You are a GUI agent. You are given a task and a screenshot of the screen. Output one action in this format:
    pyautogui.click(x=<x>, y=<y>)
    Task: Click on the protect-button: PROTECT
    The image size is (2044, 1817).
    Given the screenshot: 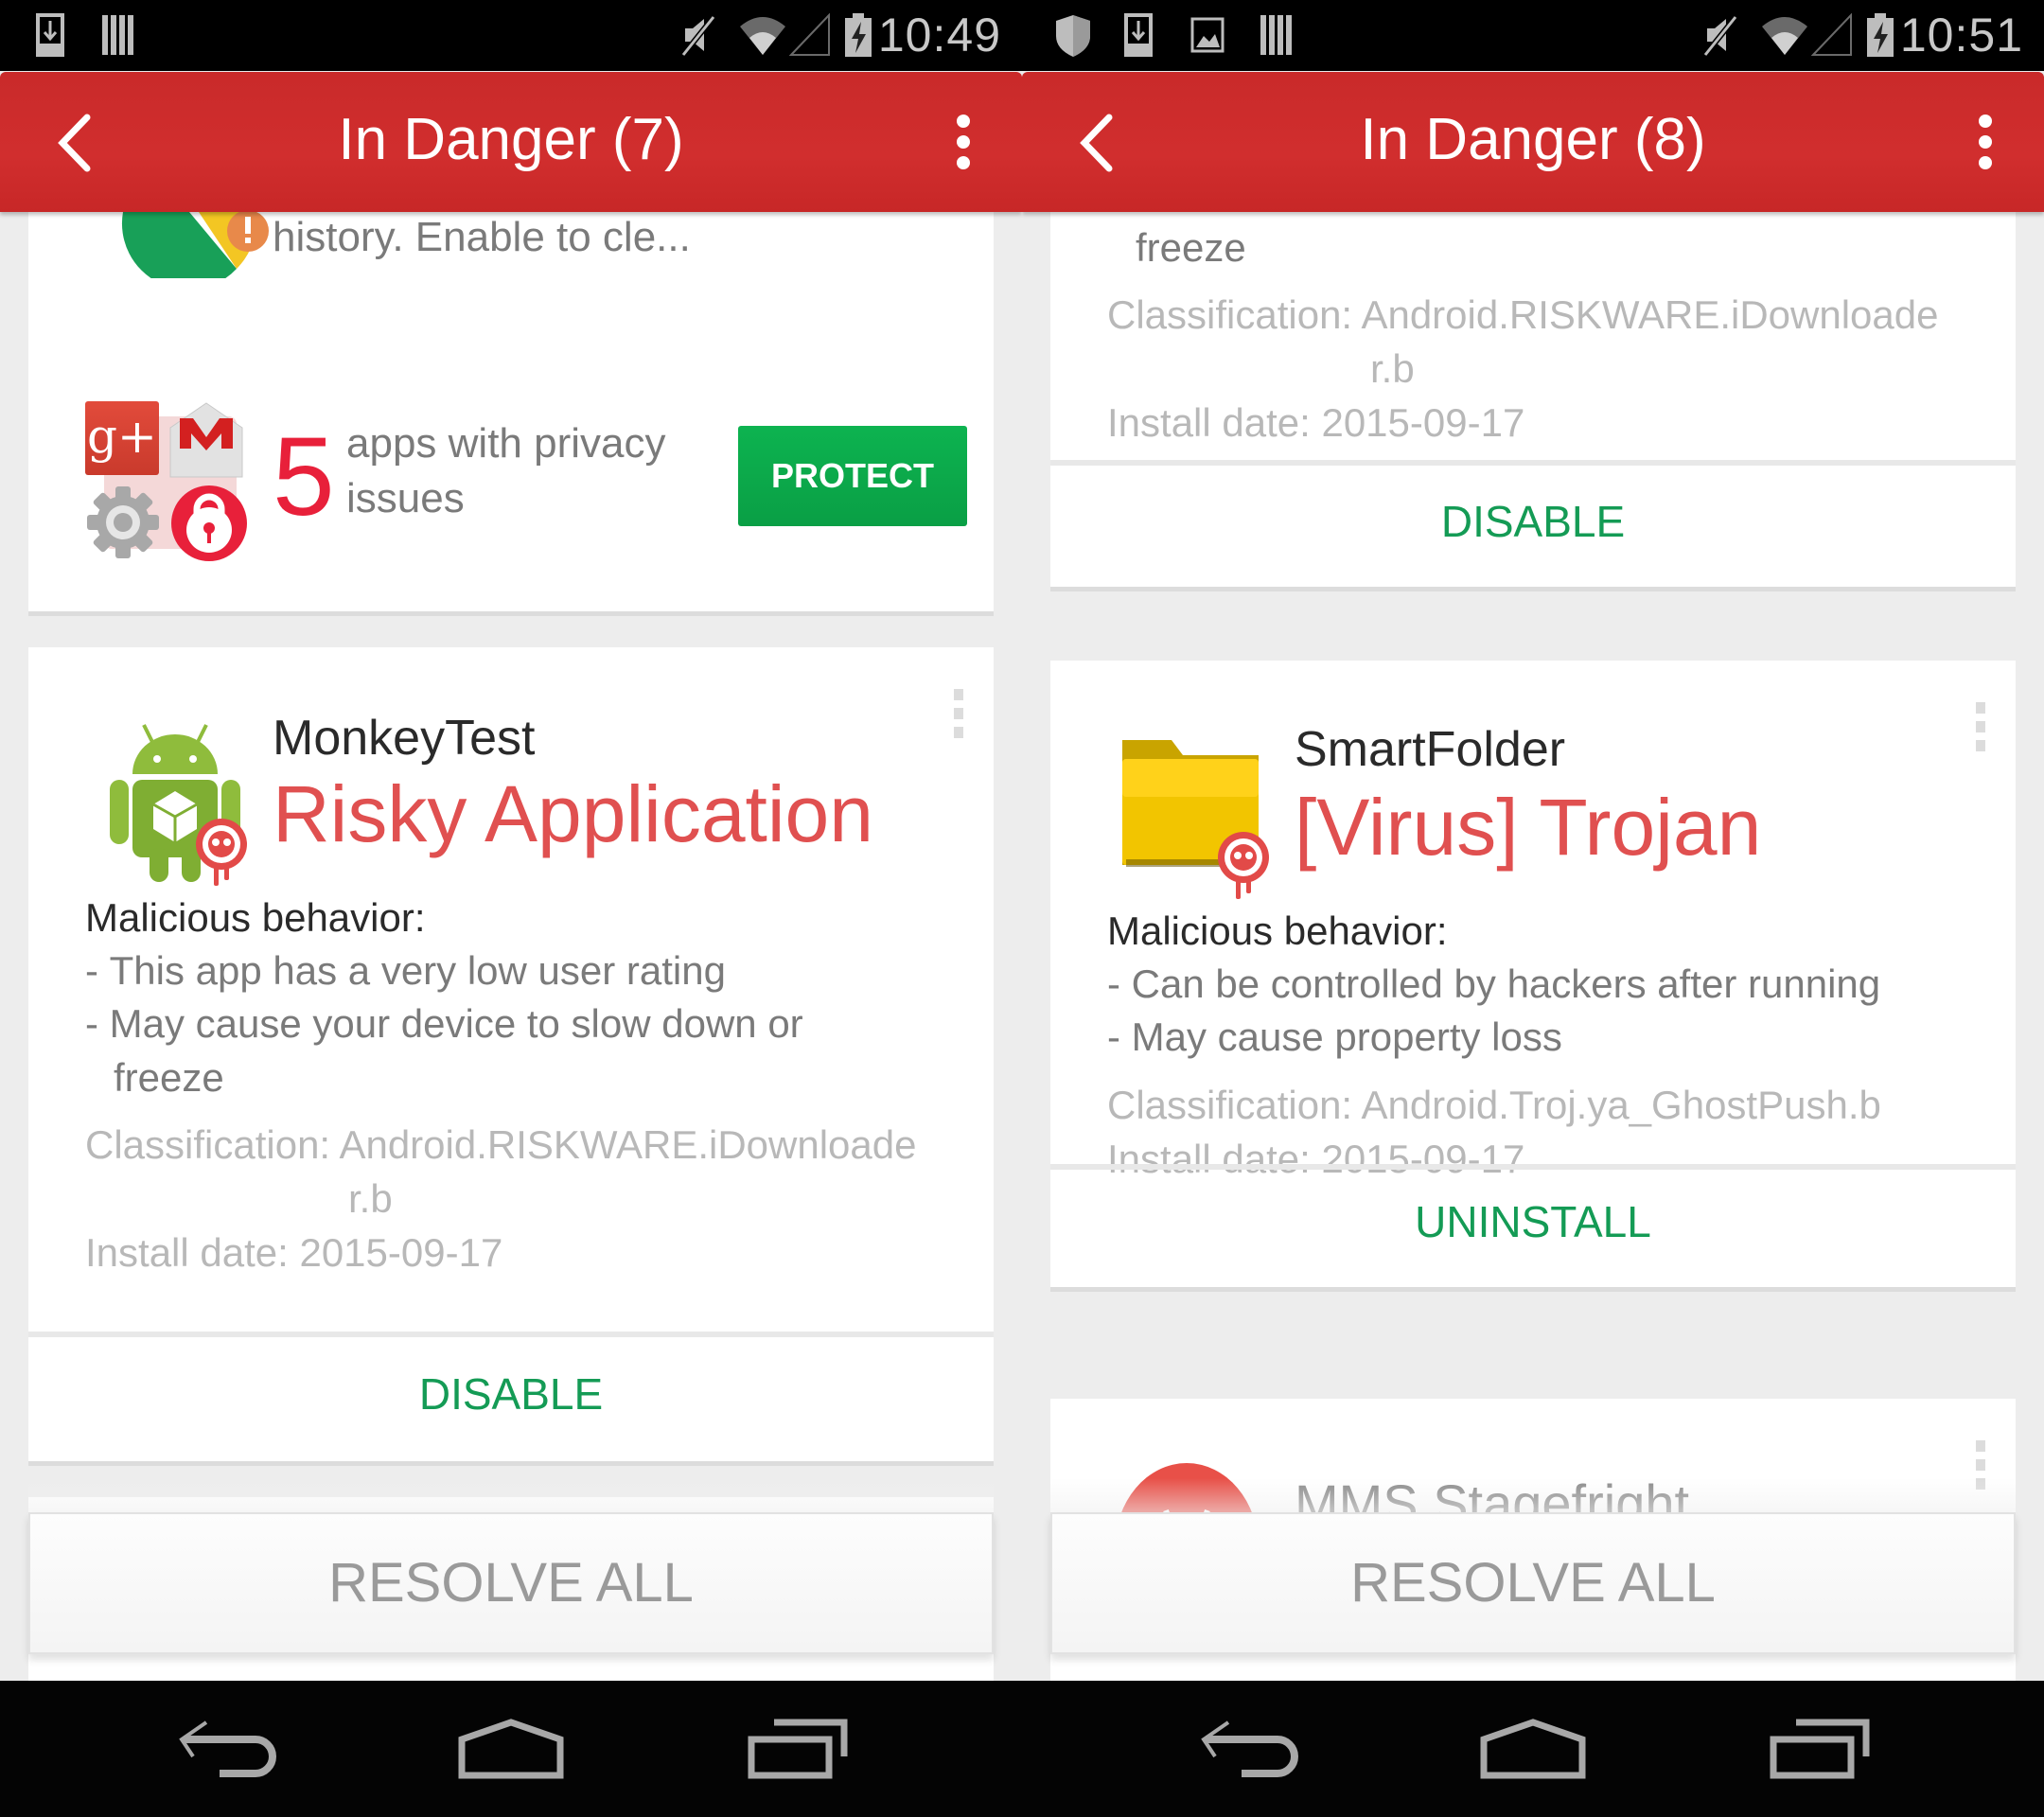 What is the action you would take?
    pyautogui.click(x=852, y=476)
    